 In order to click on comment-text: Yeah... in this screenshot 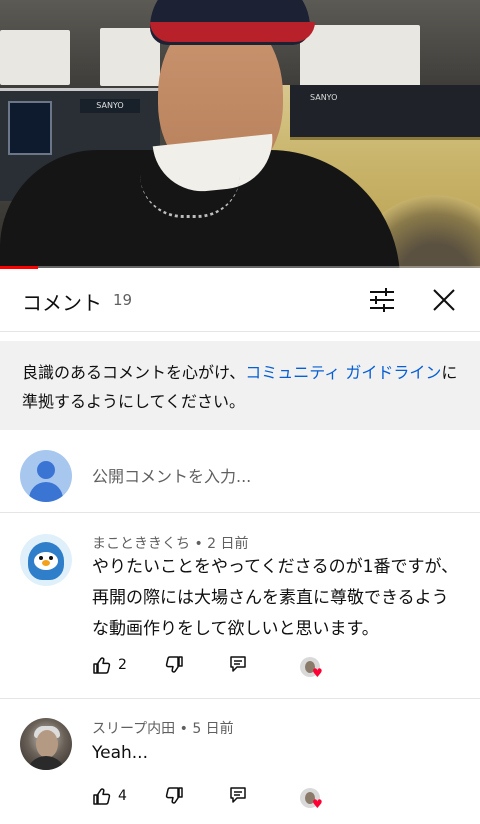, I will do `click(120, 753)`.